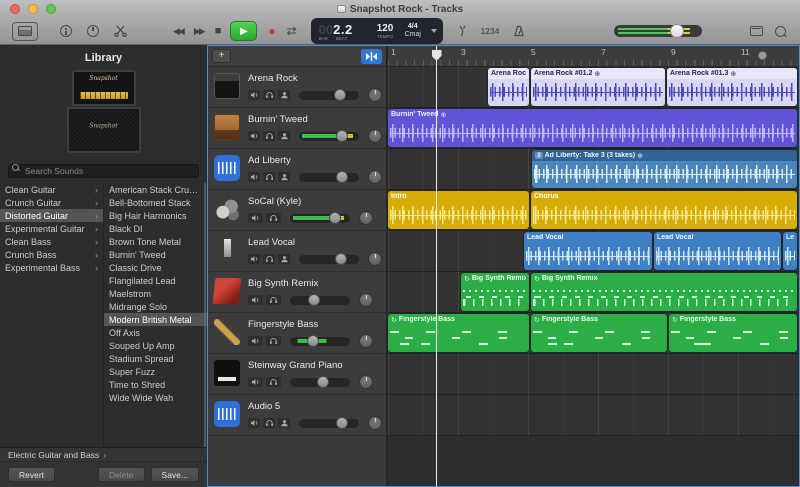 This screenshot has width=800, height=487. I want to click on library-category-item: Clean Bass ›, so click(51, 241).